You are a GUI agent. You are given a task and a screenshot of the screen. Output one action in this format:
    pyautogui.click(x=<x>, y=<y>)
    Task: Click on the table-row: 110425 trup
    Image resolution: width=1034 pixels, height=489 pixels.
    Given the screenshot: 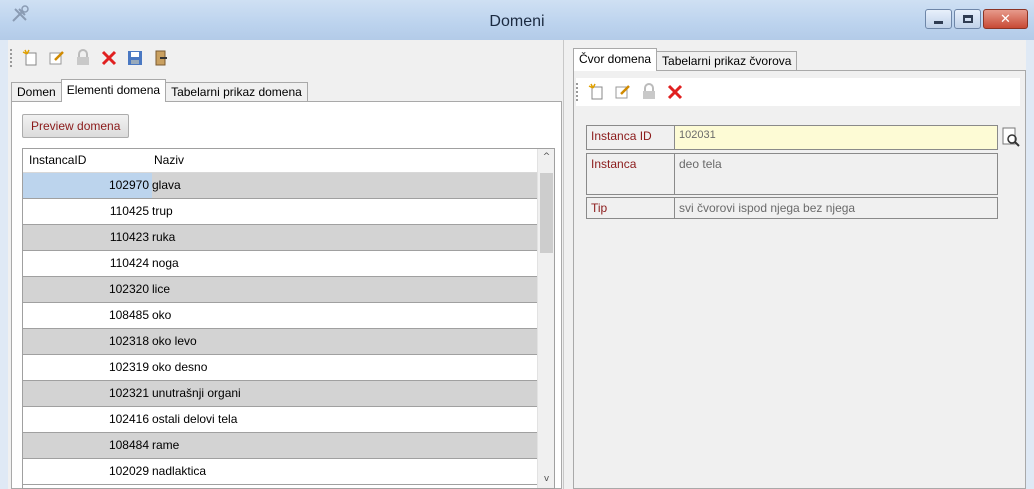 What is the action you would take?
    pyautogui.click(x=288, y=212)
    